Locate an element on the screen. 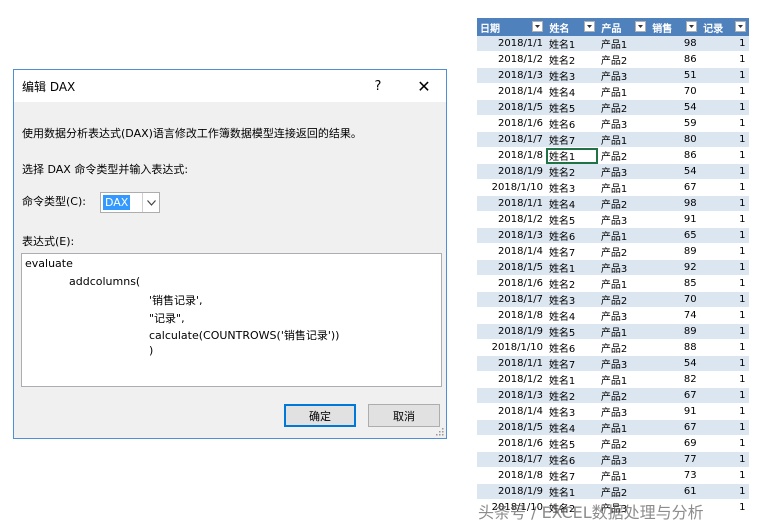  cancel-button: 取消 is located at coordinates (404, 415).